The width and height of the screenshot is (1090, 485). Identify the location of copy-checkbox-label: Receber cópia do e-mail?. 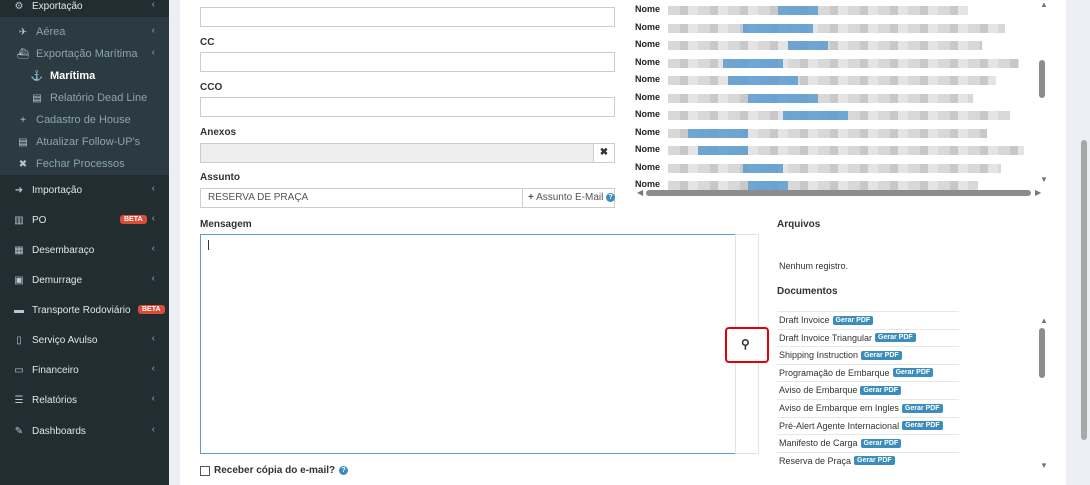
(275, 470).